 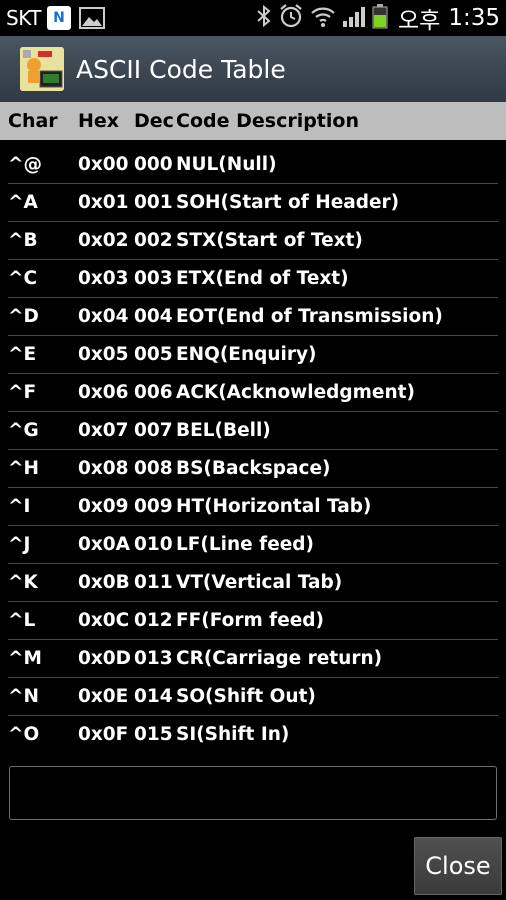 I want to click on cell-char: ^F, so click(x=22, y=392).